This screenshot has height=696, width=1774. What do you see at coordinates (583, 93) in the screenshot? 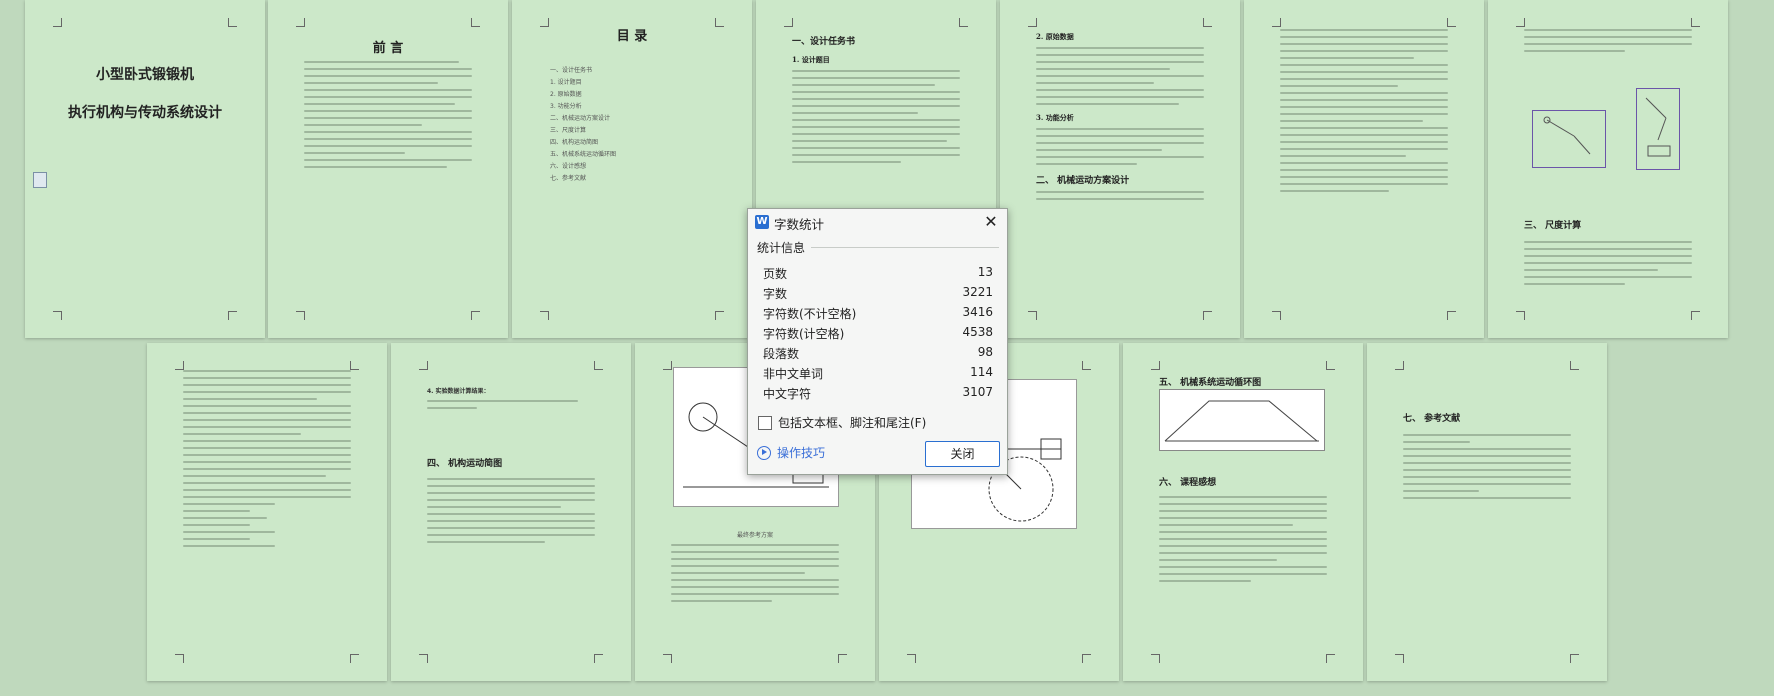
I see `toc-item: 2. 原始数据` at bounding box center [583, 93].